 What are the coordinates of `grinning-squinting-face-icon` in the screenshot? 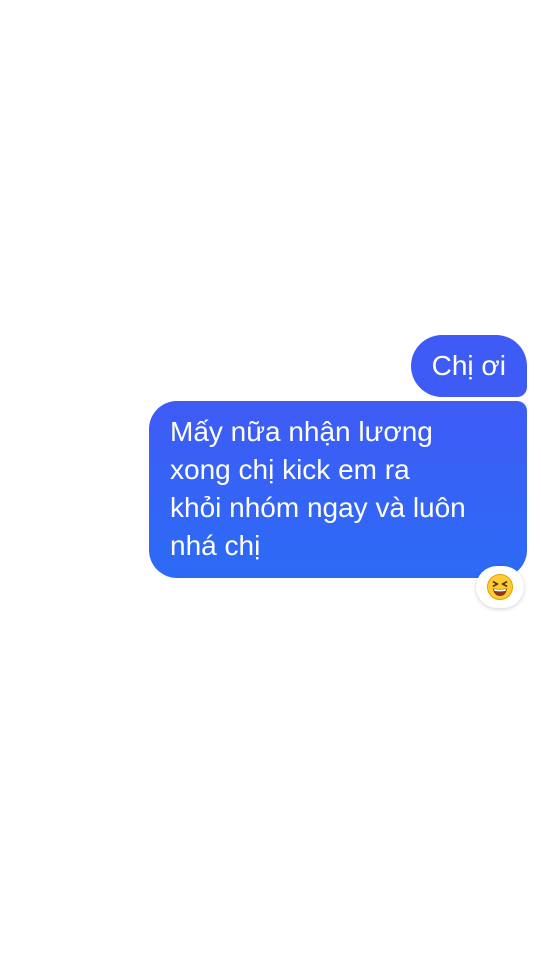 It's located at (500, 587).